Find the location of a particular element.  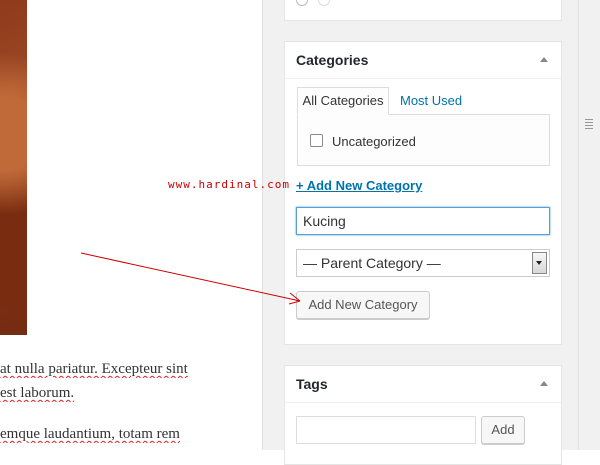

tab-most-used: Most Used is located at coordinates (431, 100).